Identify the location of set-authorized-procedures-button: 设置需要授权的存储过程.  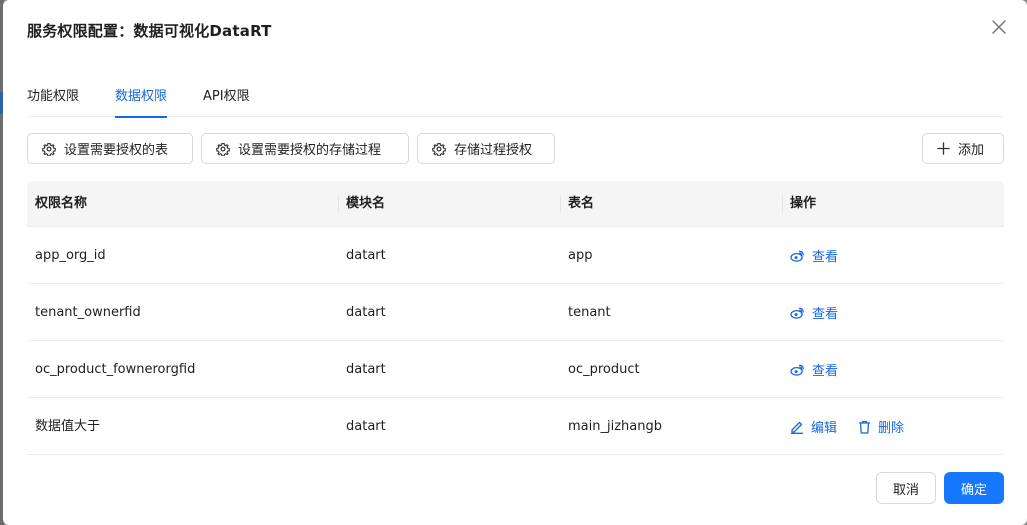
(305, 148).